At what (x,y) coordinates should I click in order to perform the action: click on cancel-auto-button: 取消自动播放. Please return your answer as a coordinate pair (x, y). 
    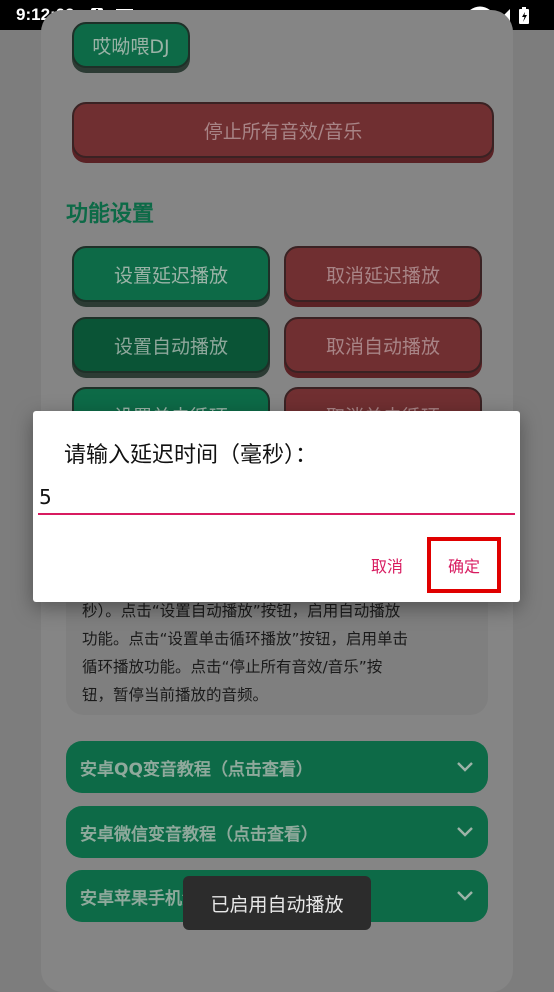
    Looking at the image, I should click on (383, 345).